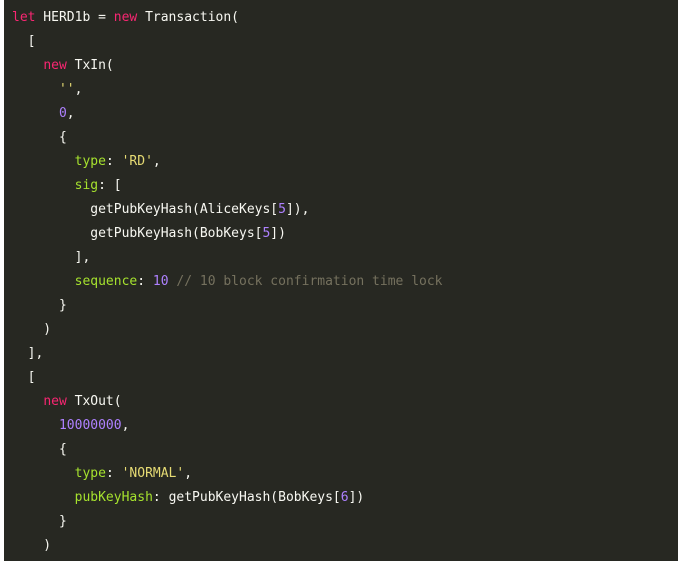  What do you see at coordinates (227, 66) in the screenshot?
I see `code-line: new TxIn(` at bounding box center [227, 66].